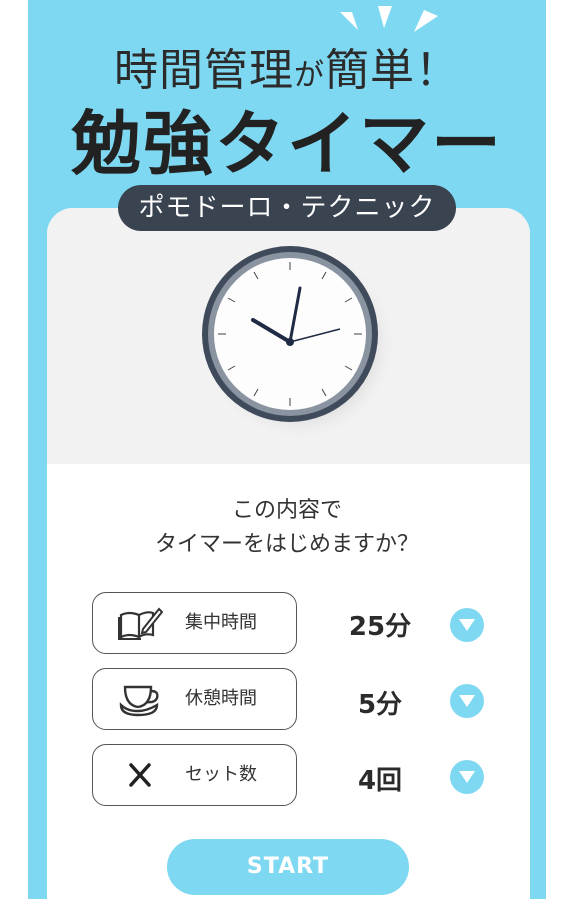  I want to click on times-icon, so click(140, 775).